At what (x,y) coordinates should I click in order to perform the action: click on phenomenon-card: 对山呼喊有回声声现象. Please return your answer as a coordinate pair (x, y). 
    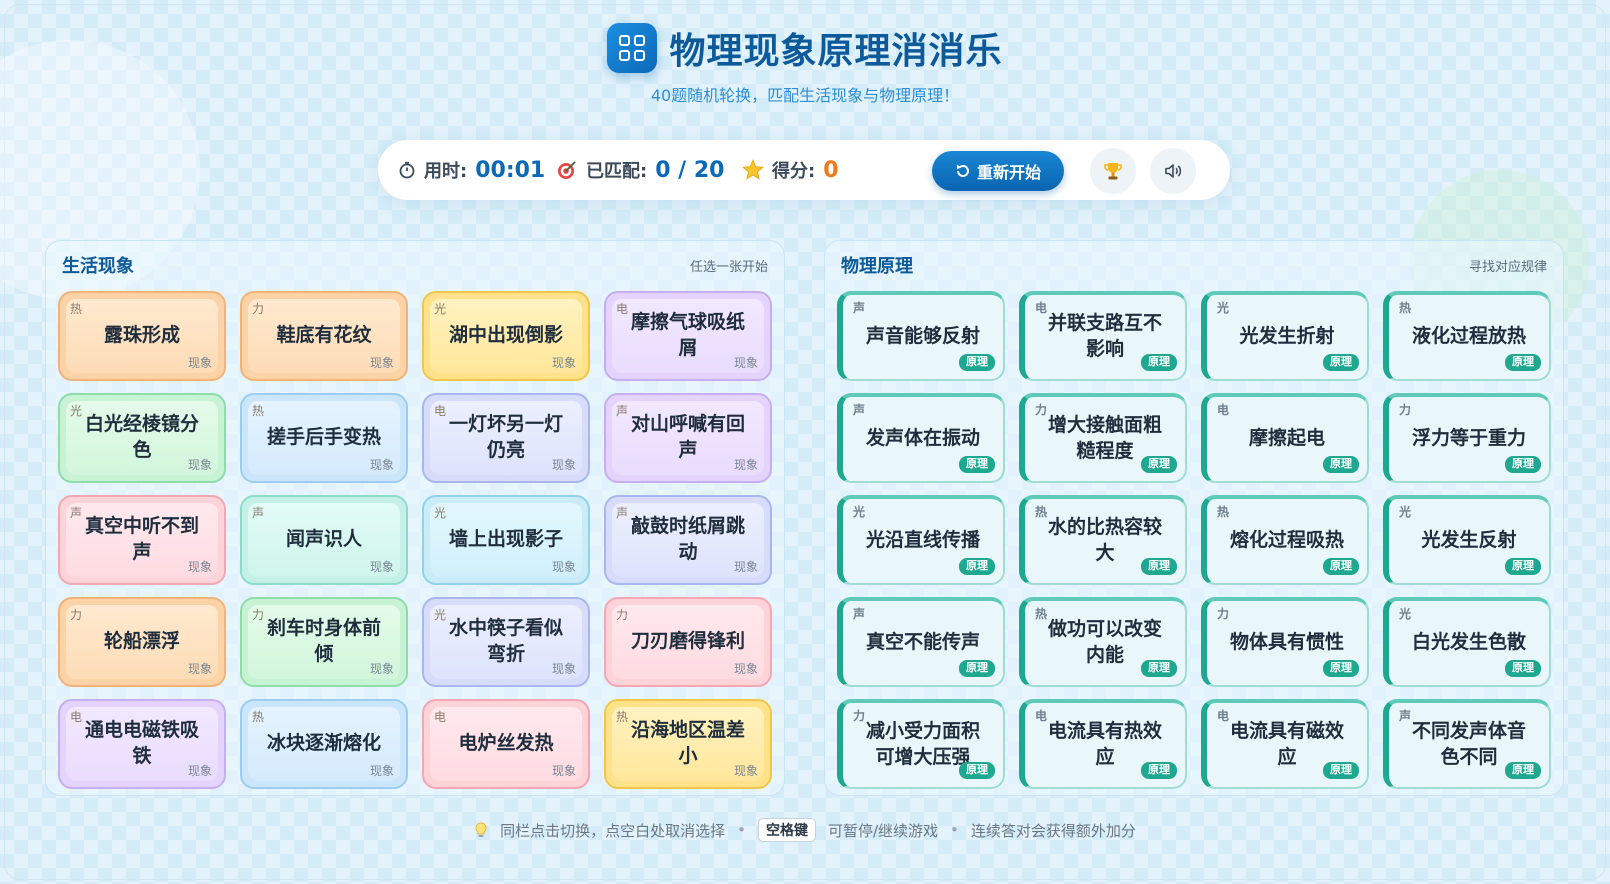
    Looking at the image, I should click on (688, 438).